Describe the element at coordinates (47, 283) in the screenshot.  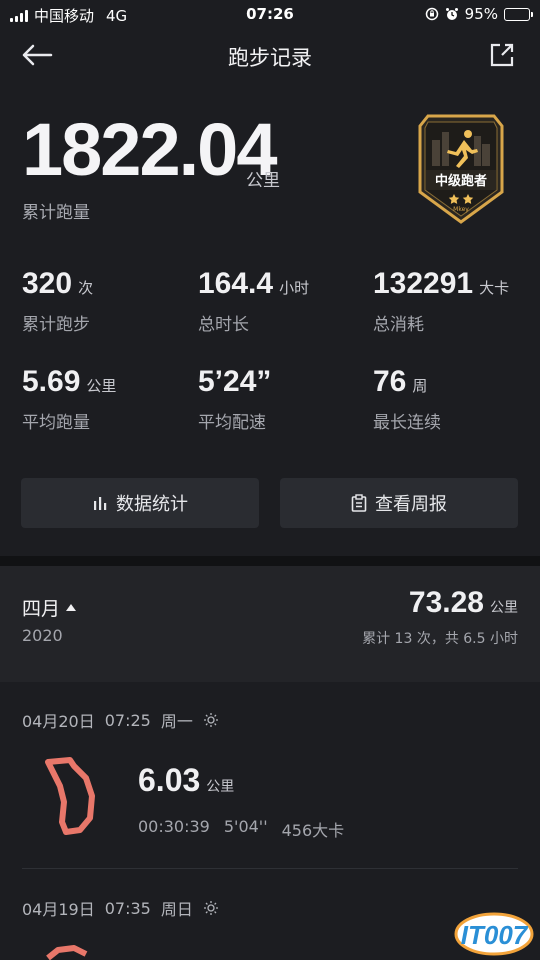
I see `stat-value: 320` at that location.